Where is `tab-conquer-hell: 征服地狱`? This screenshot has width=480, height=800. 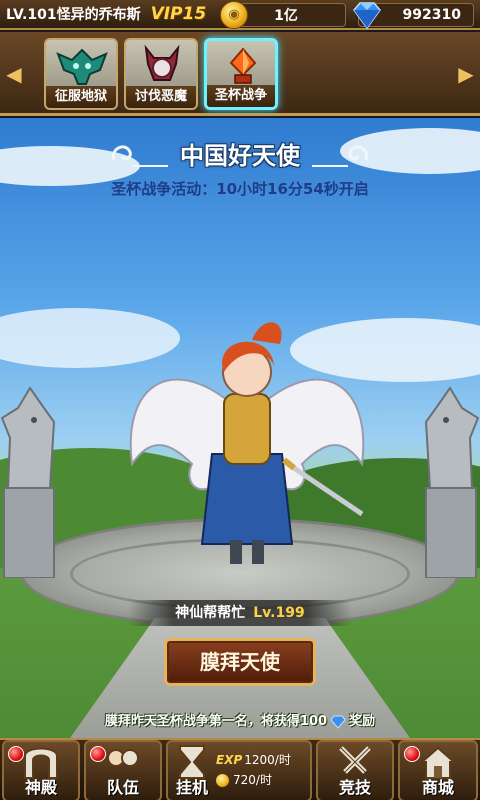
tab-conquer-hell: 征服地狱 is located at coordinates (81, 74).